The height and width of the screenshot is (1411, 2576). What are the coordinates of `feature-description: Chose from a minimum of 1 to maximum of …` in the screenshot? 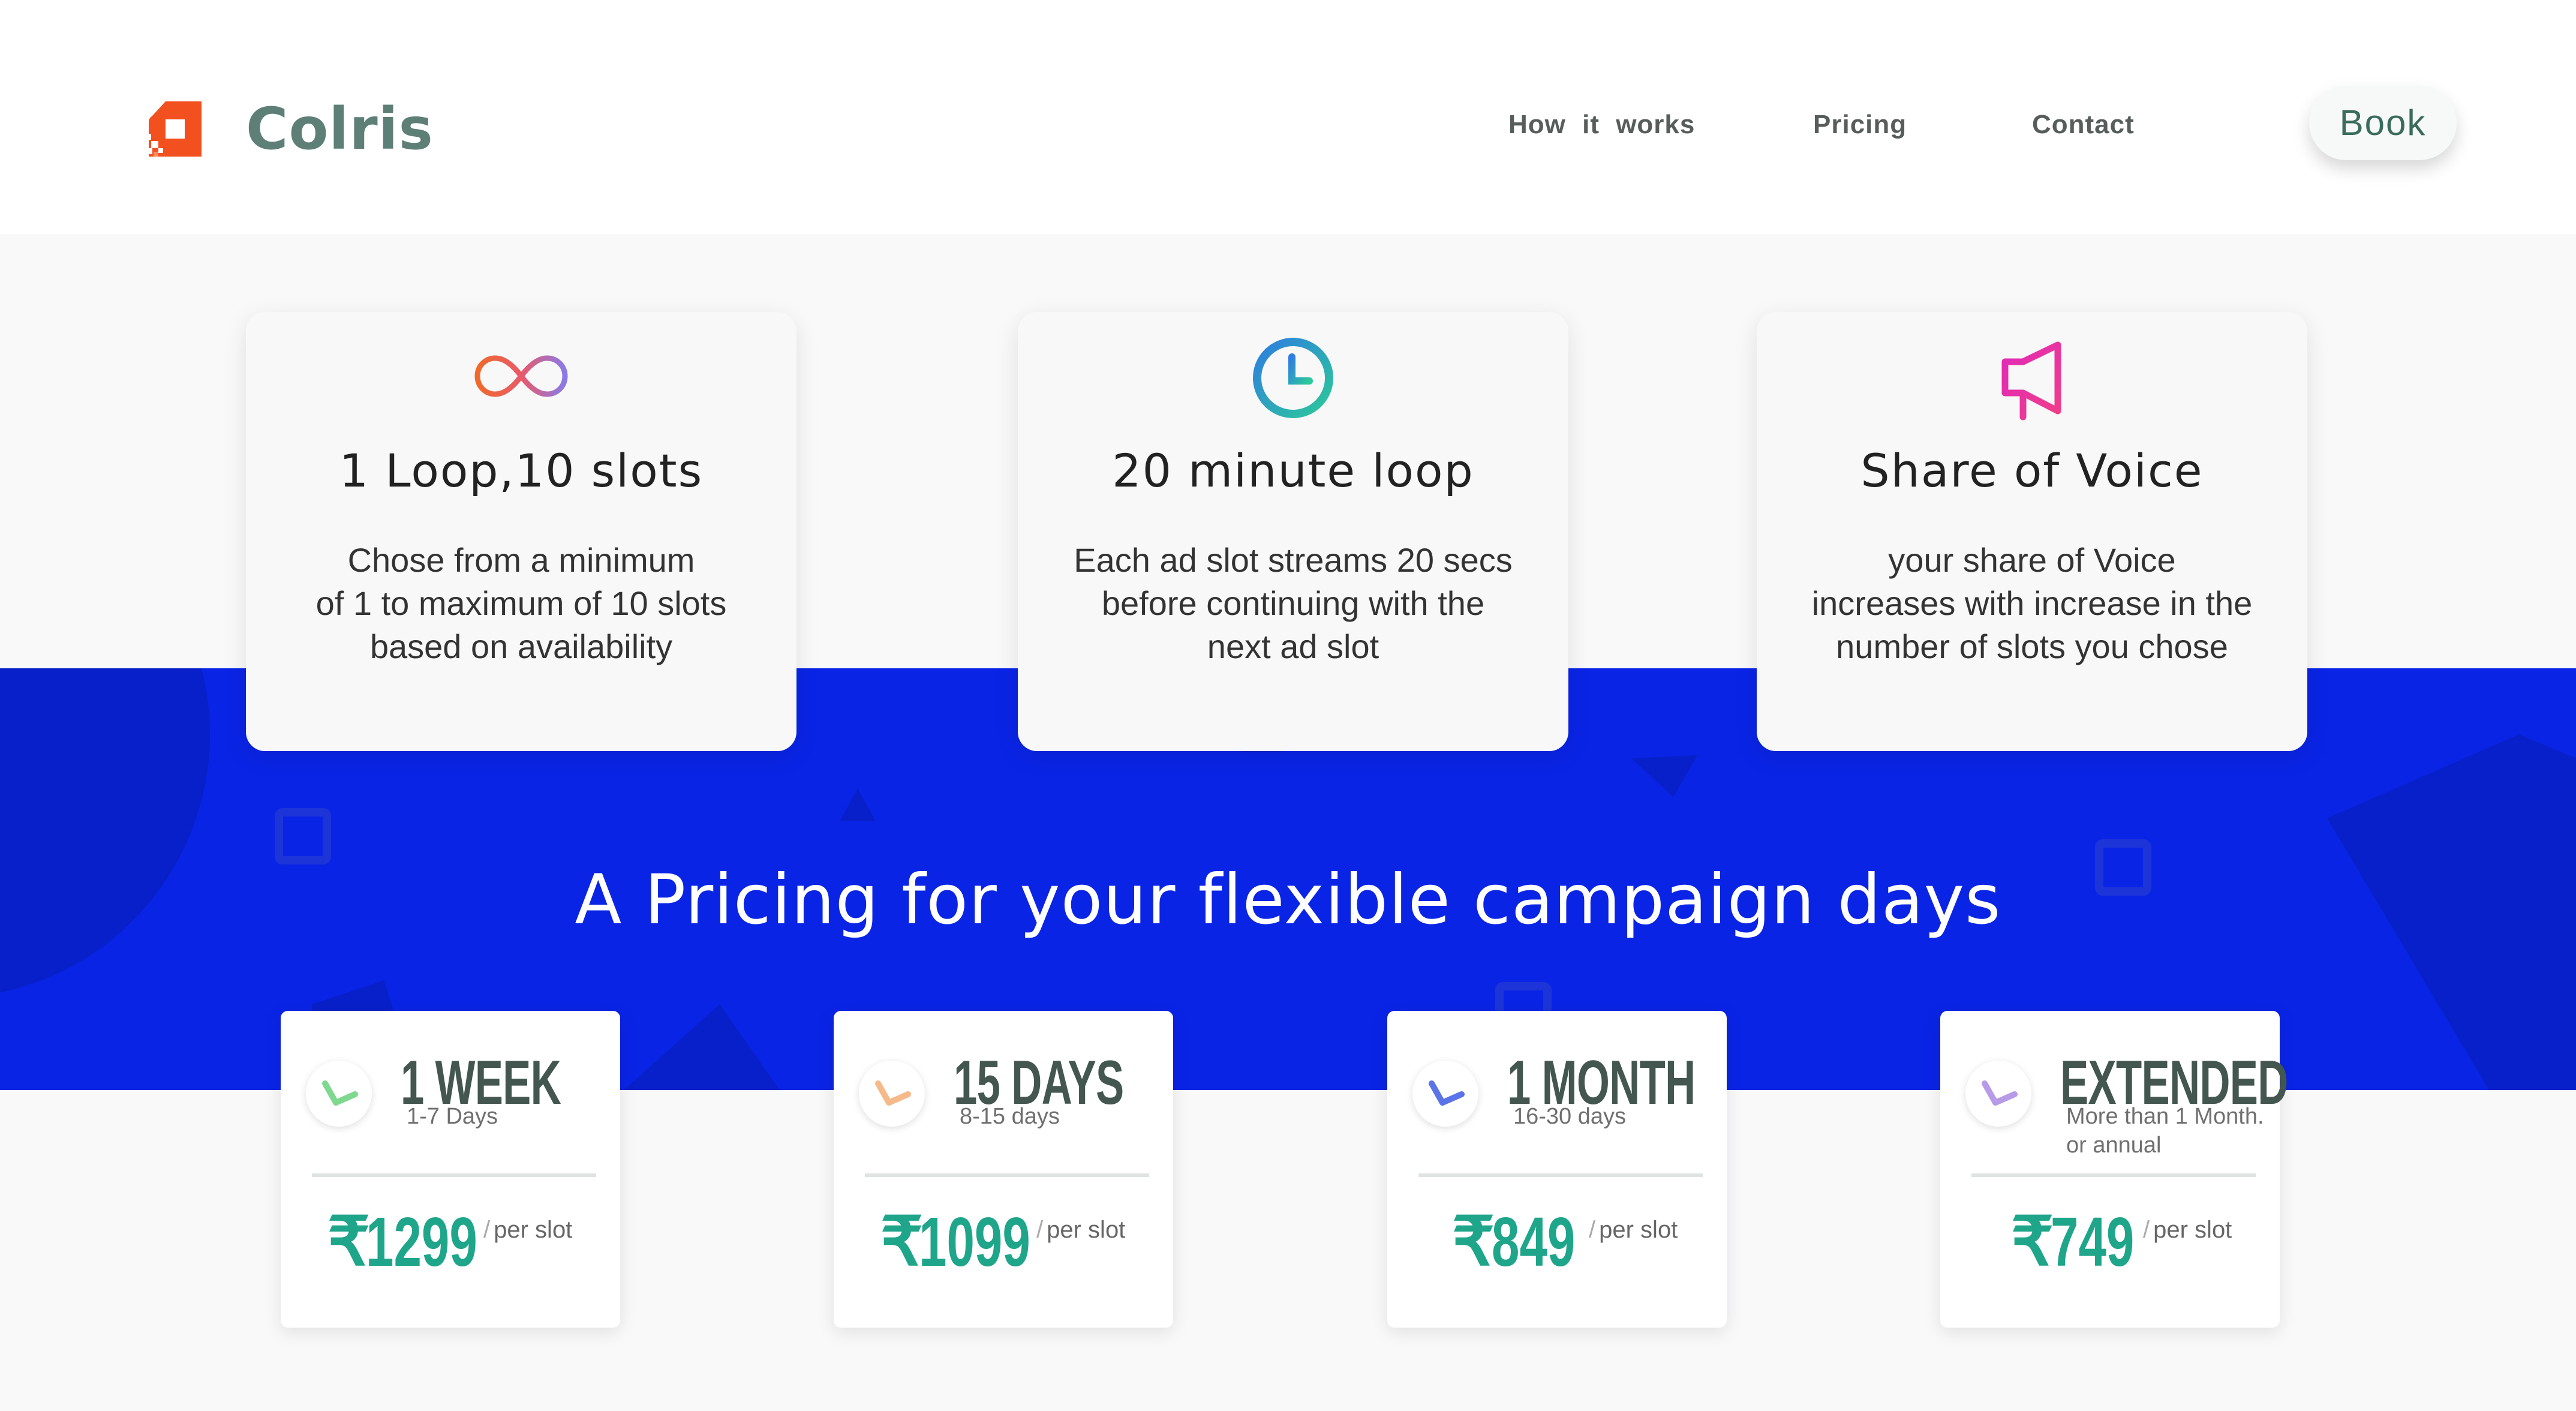 It's located at (521, 603).